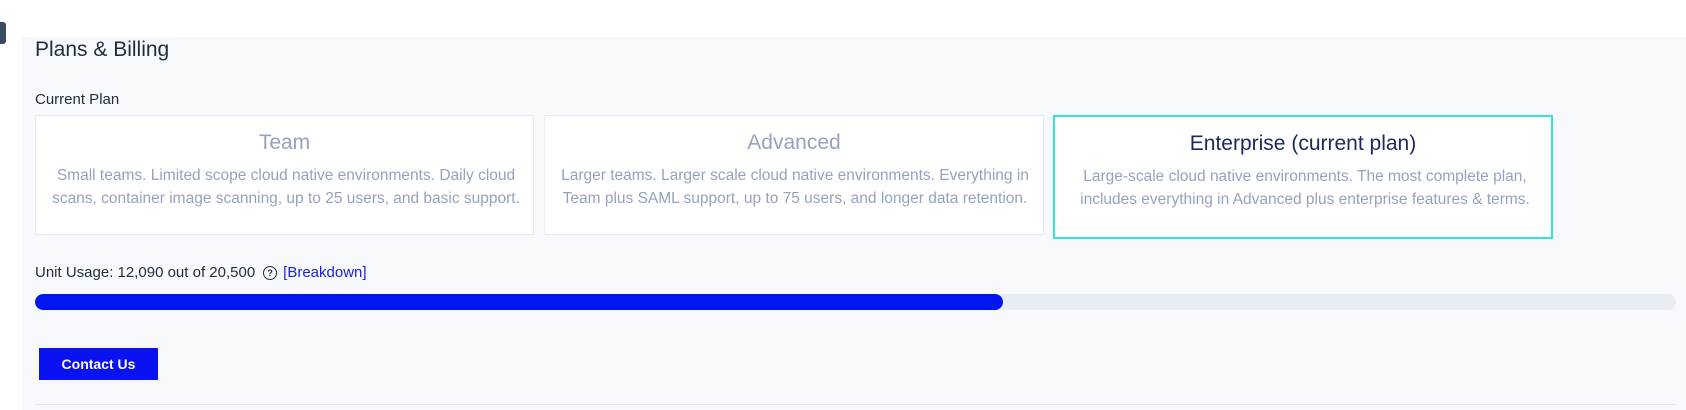 The image size is (1686, 410). I want to click on page-title: Plans & Billing, so click(102, 49).